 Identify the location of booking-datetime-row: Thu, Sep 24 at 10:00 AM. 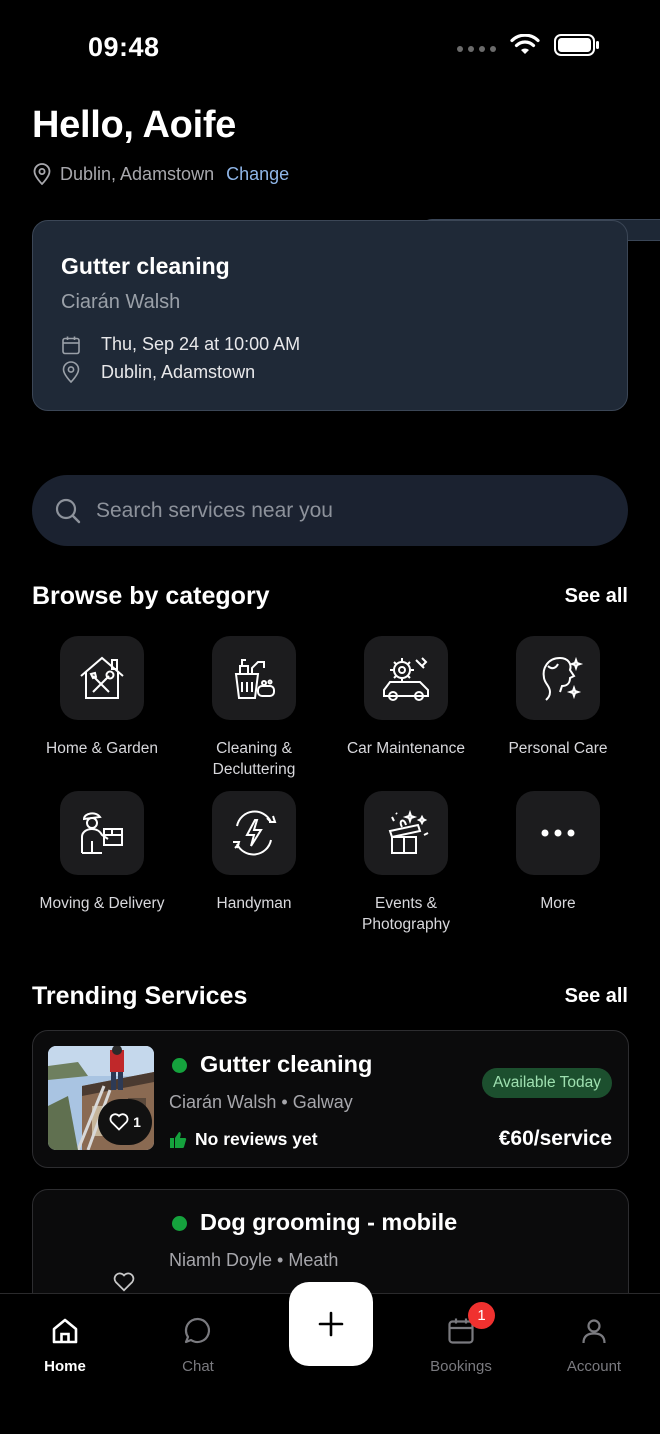
(180, 344).